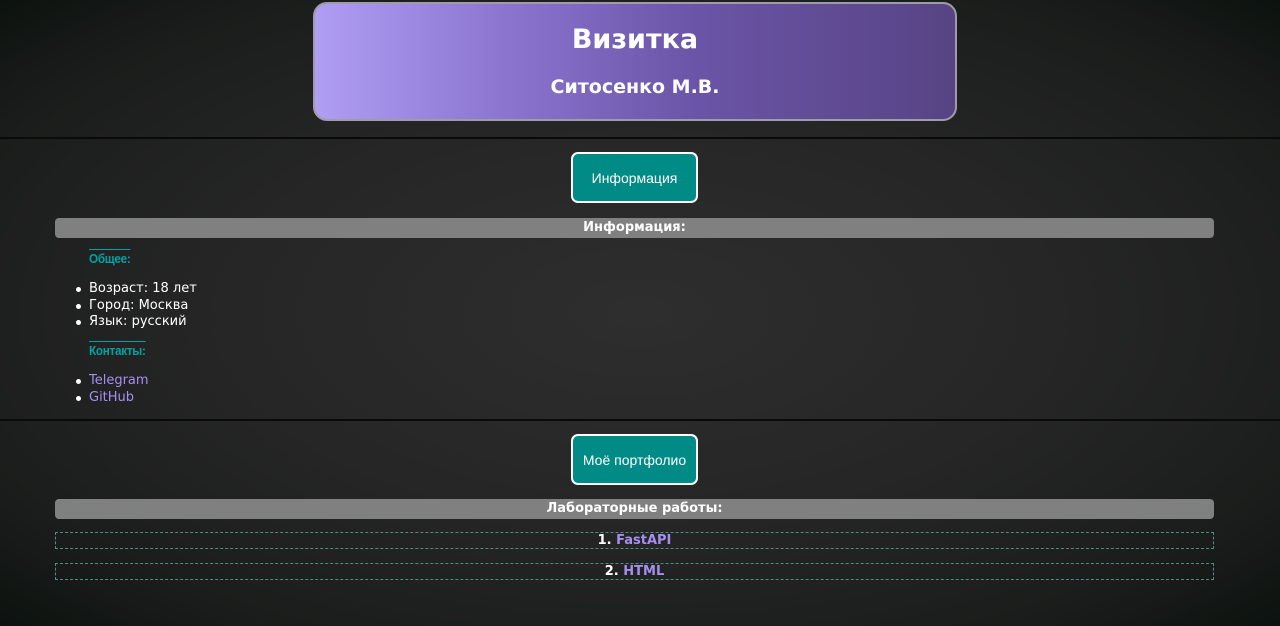 This screenshot has height=626, width=1280. I want to click on list-item: Город: Москва, so click(136, 306).